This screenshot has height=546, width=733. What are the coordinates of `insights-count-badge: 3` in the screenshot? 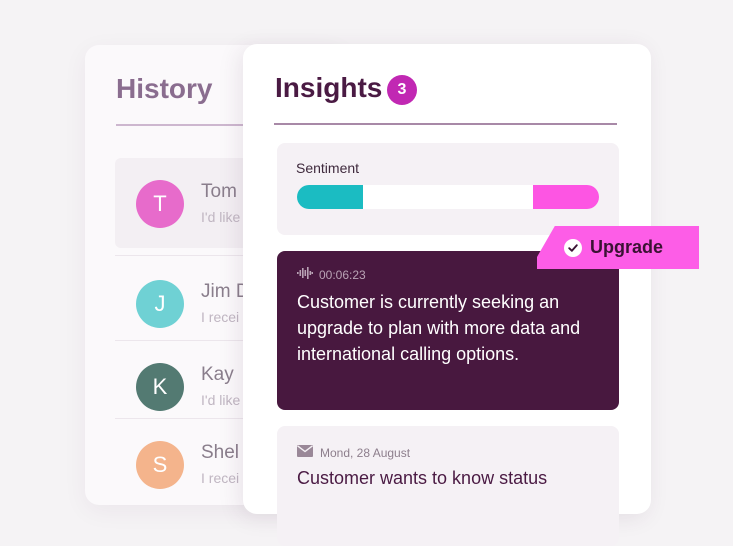 It's located at (402, 90).